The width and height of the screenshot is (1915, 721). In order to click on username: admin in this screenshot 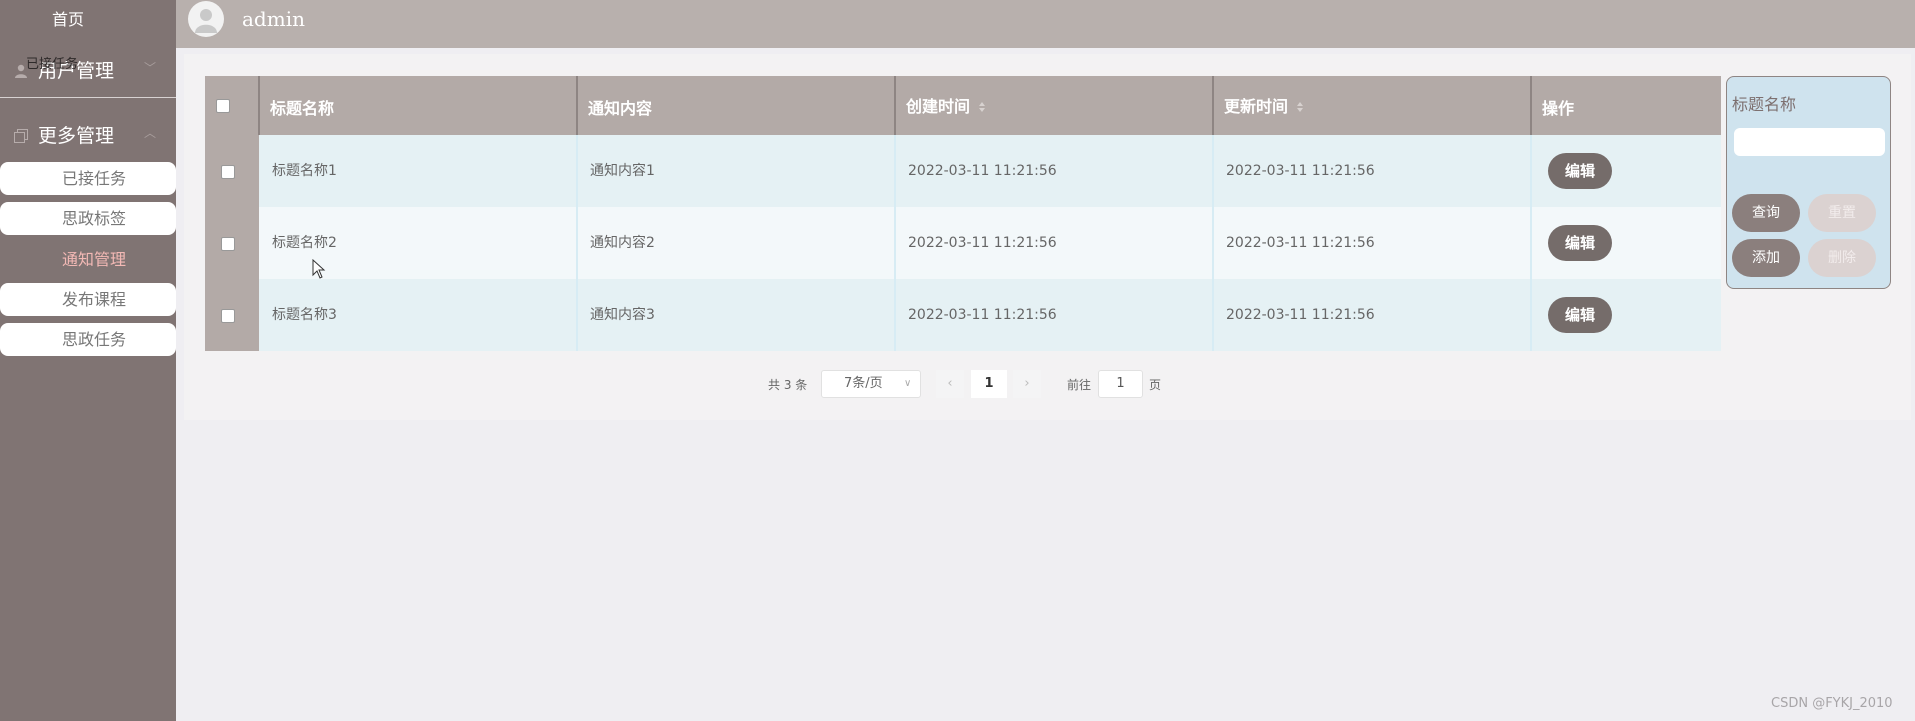, I will do `click(273, 19)`.